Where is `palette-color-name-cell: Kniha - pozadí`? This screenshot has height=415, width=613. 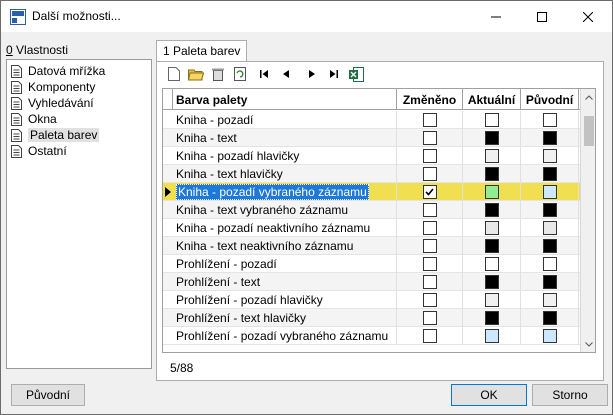
palette-color-name-cell: Kniha - pozadí is located at coordinates (285, 120).